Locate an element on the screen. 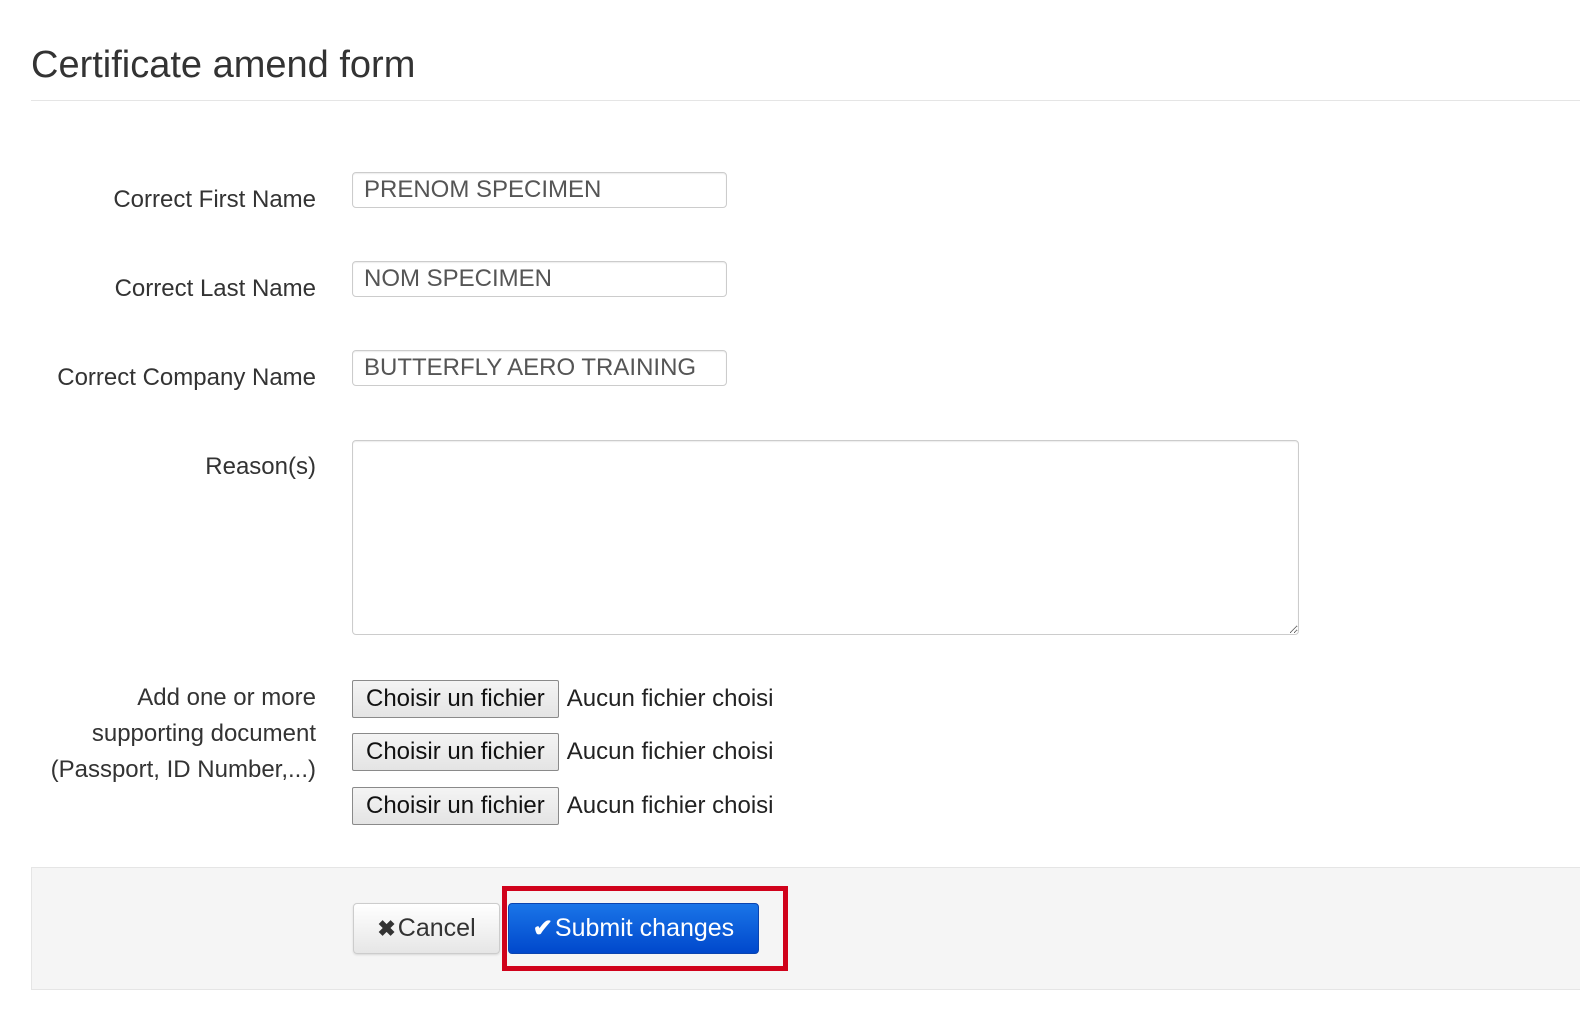 Image resolution: width=1580 pixels, height=1022 pixels. form-actions-bar is located at coordinates (805, 928).